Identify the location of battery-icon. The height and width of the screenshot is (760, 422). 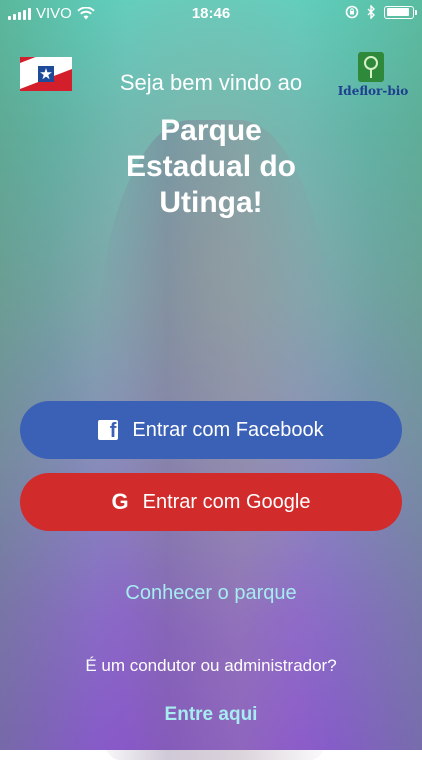
(400, 12).